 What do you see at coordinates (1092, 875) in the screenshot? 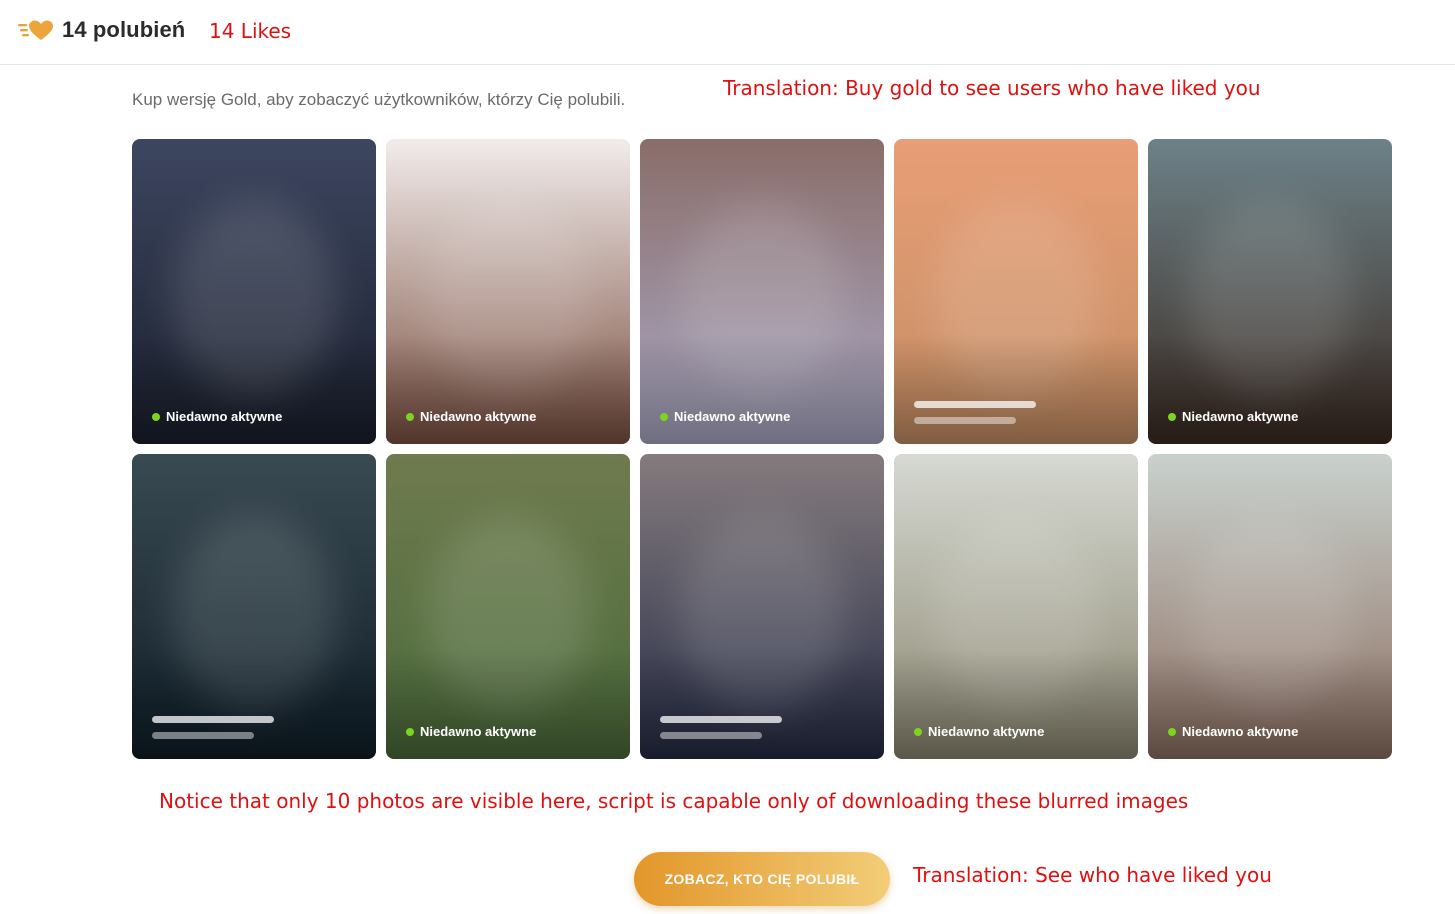
I see `cta-translation-note: Translation: See who have liked you` at bounding box center [1092, 875].